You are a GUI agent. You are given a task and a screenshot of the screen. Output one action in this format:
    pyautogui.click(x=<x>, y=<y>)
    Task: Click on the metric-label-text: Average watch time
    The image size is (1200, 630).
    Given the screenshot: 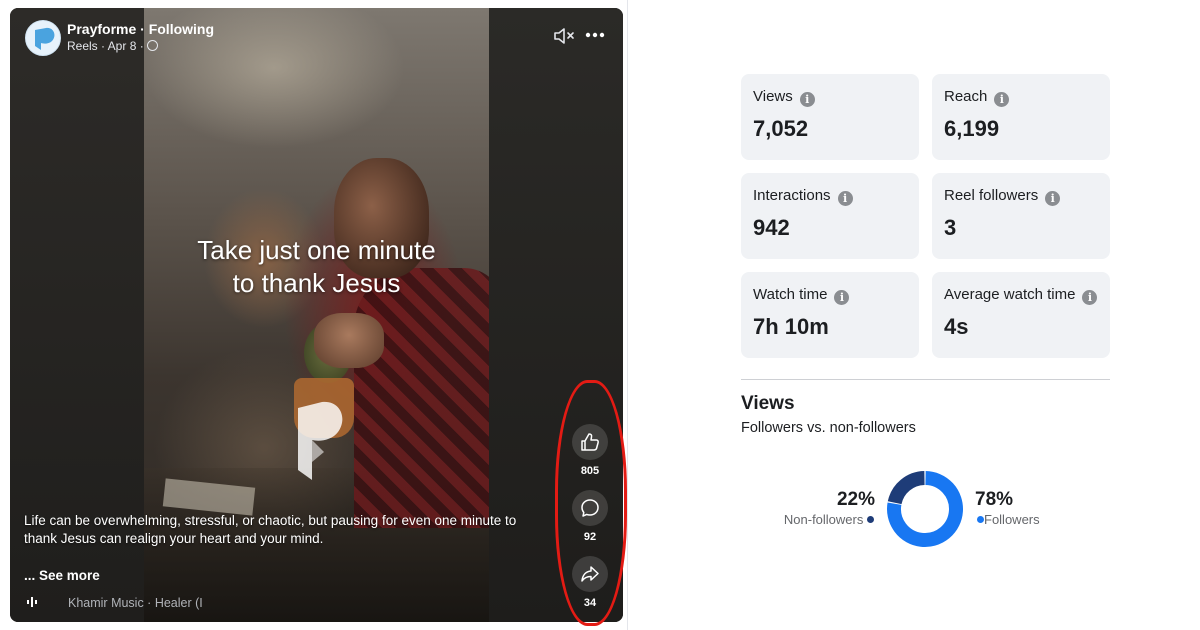 What is the action you would take?
    pyautogui.click(x=1010, y=294)
    